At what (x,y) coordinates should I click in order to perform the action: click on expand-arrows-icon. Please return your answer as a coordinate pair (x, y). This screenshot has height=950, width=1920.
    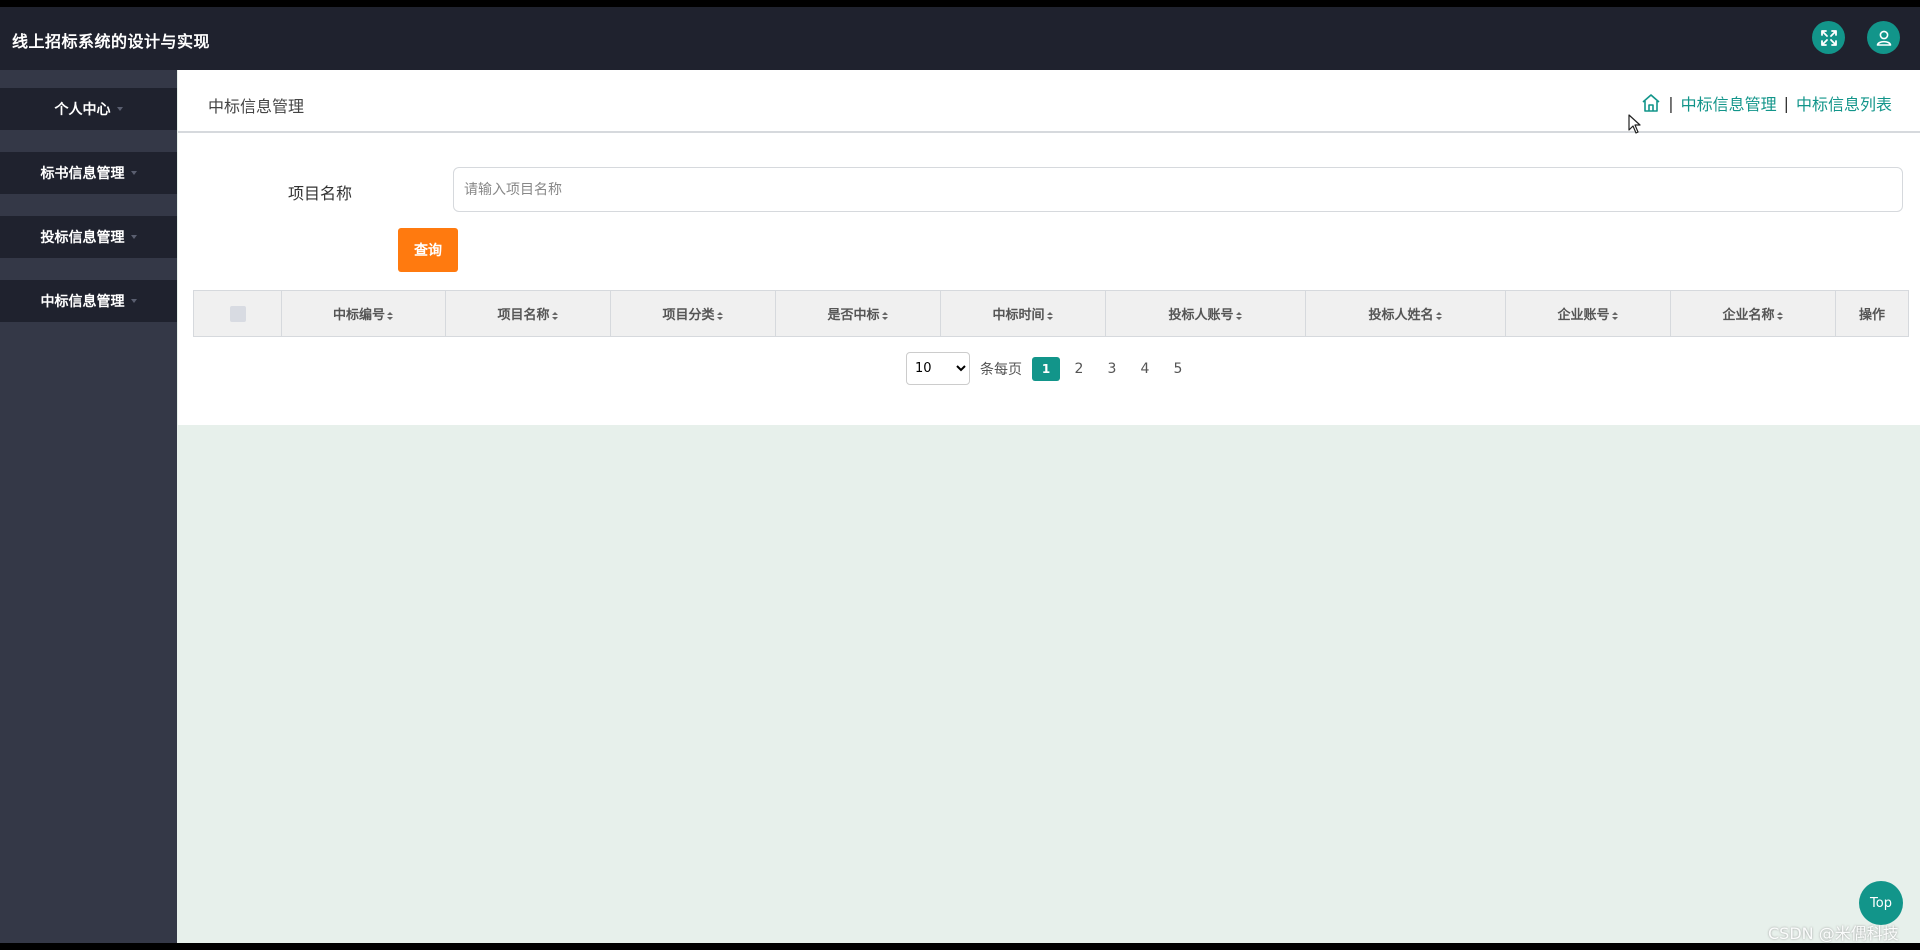
    Looking at the image, I should click on (1828, 37).